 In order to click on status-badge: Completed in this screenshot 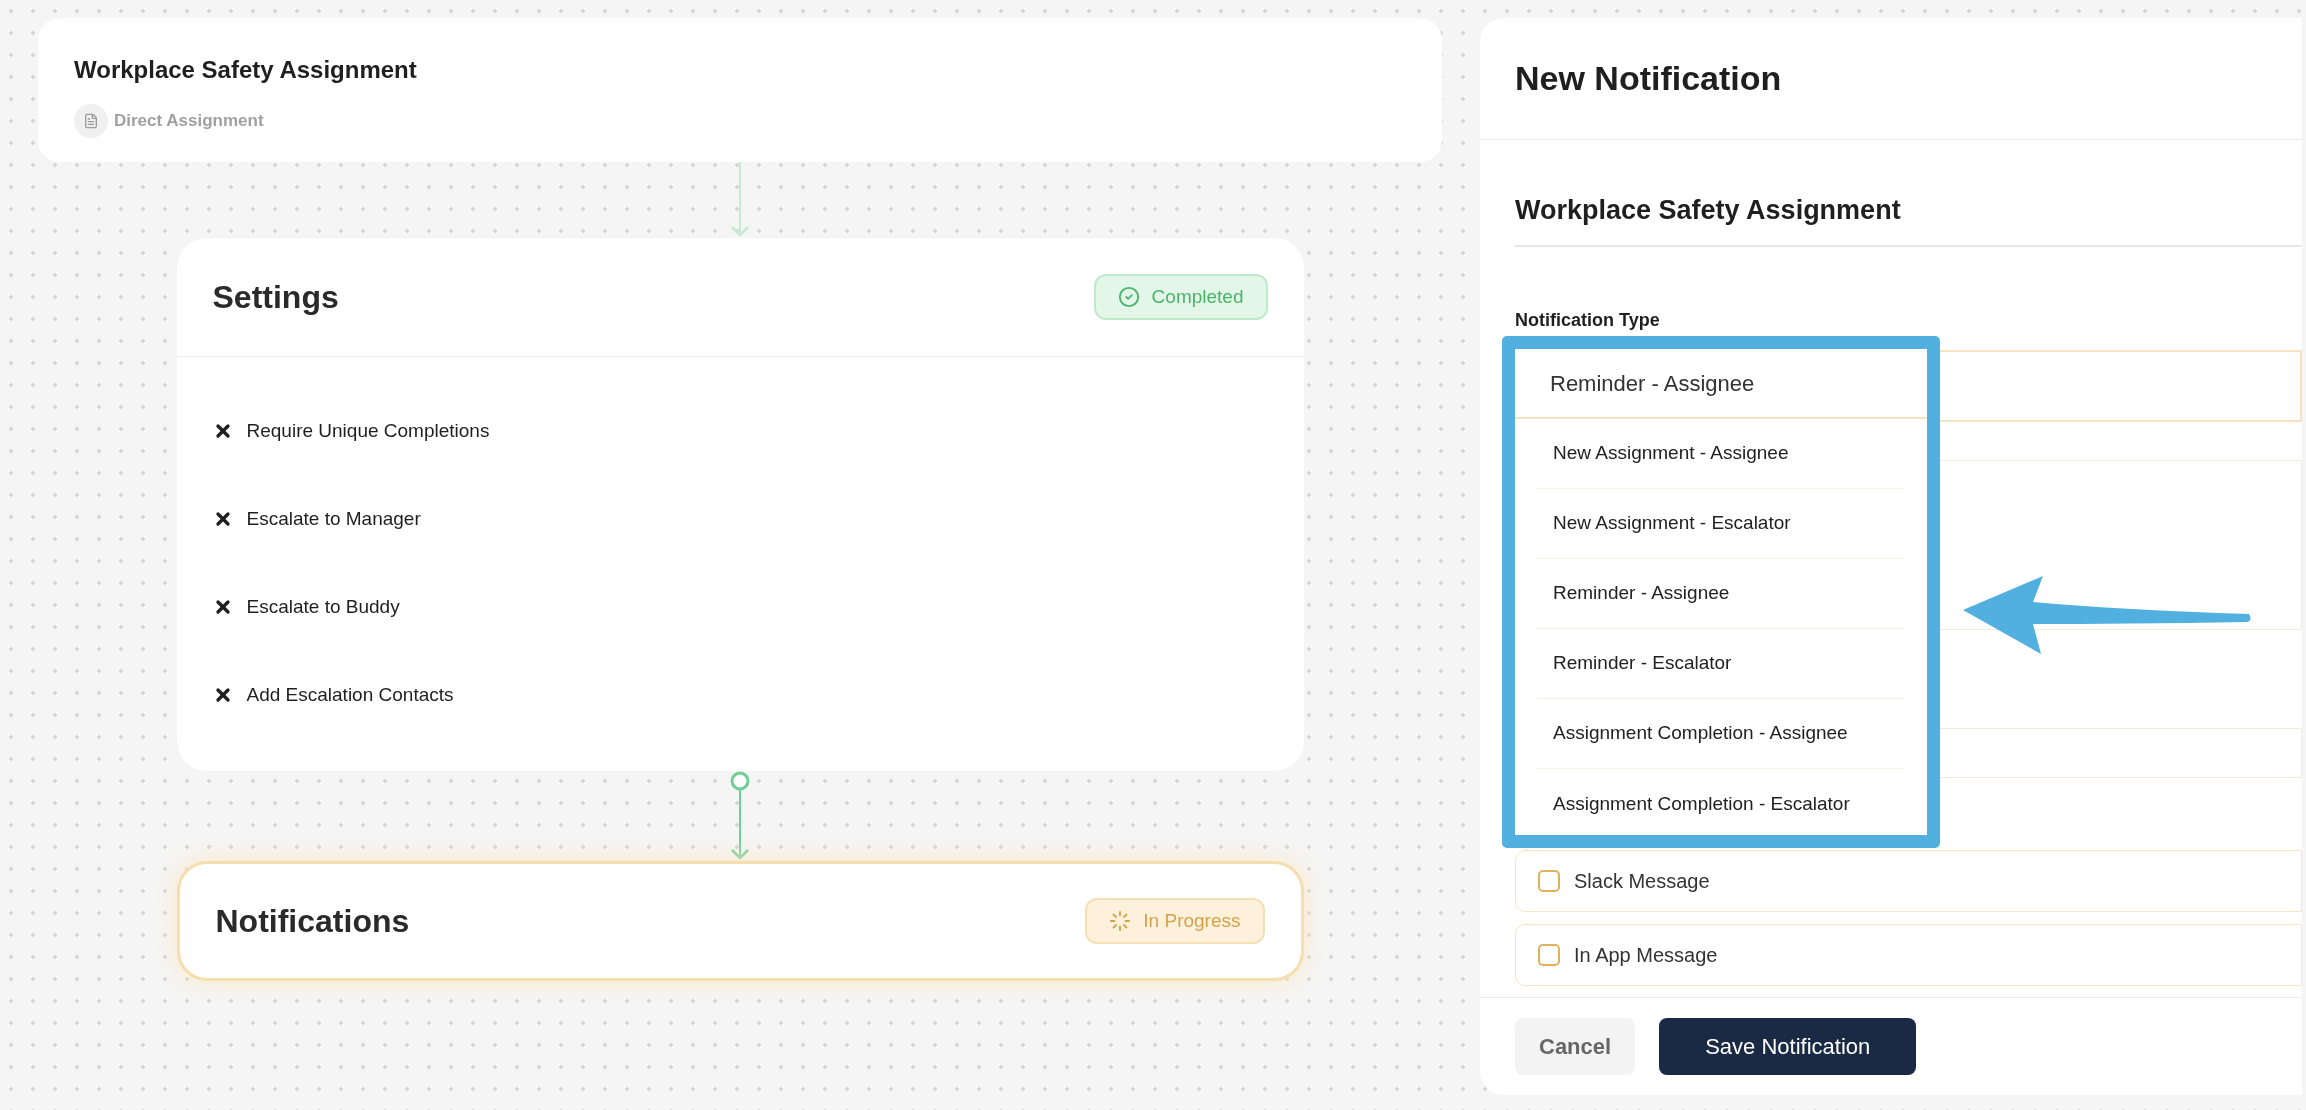, I will do `click(1180, 297)`.